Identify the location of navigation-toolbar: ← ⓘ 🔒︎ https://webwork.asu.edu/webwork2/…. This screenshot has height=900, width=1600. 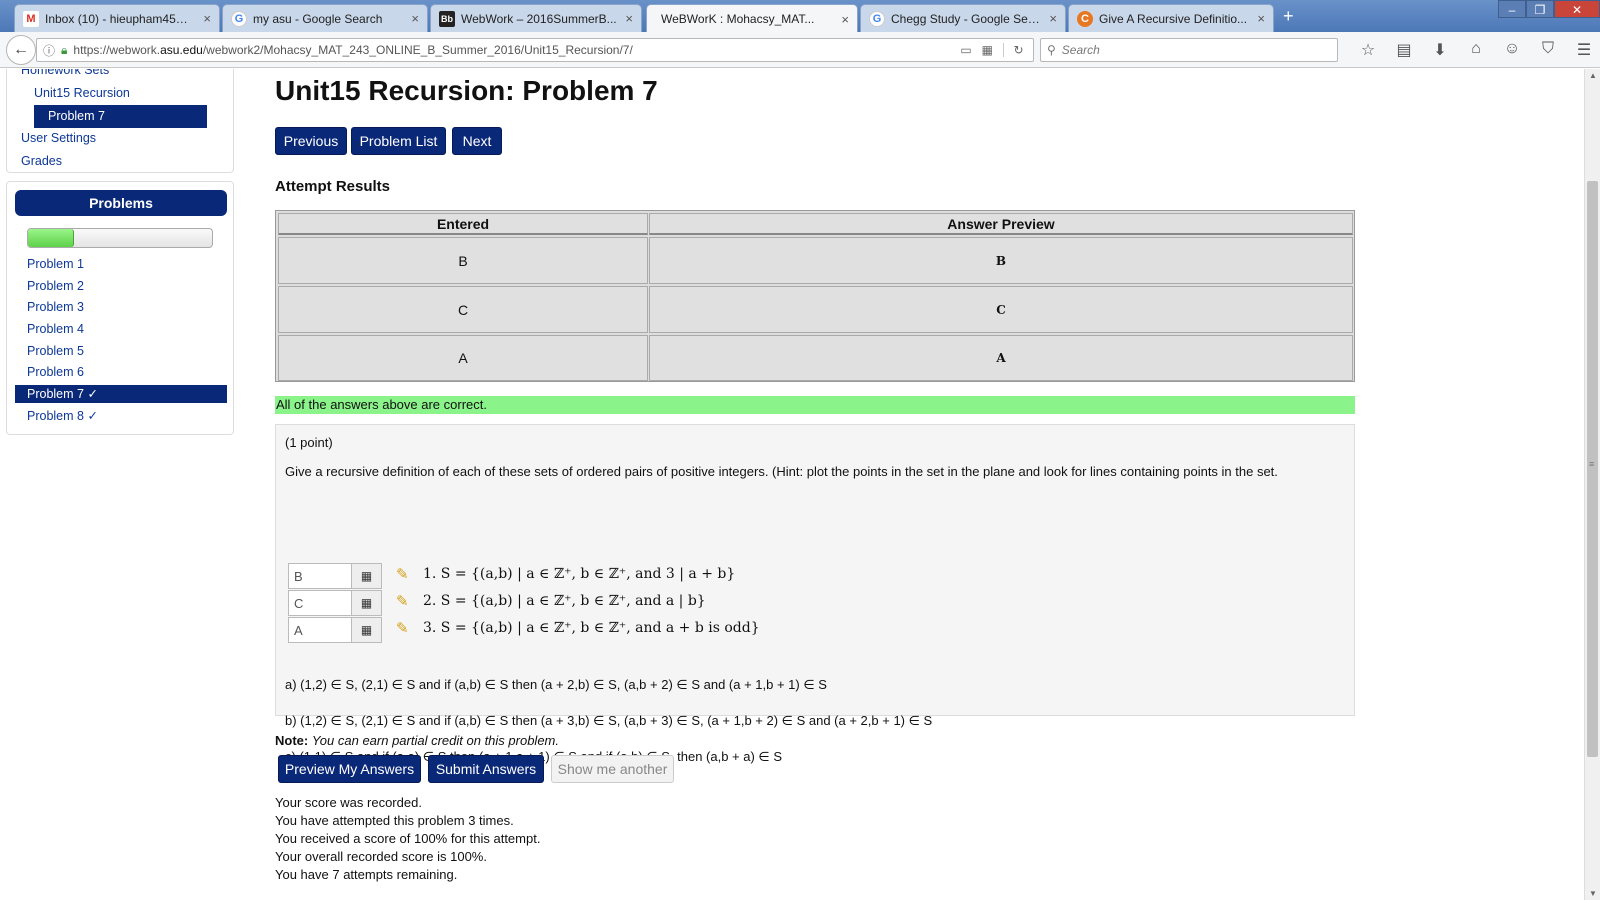
(800, 50).